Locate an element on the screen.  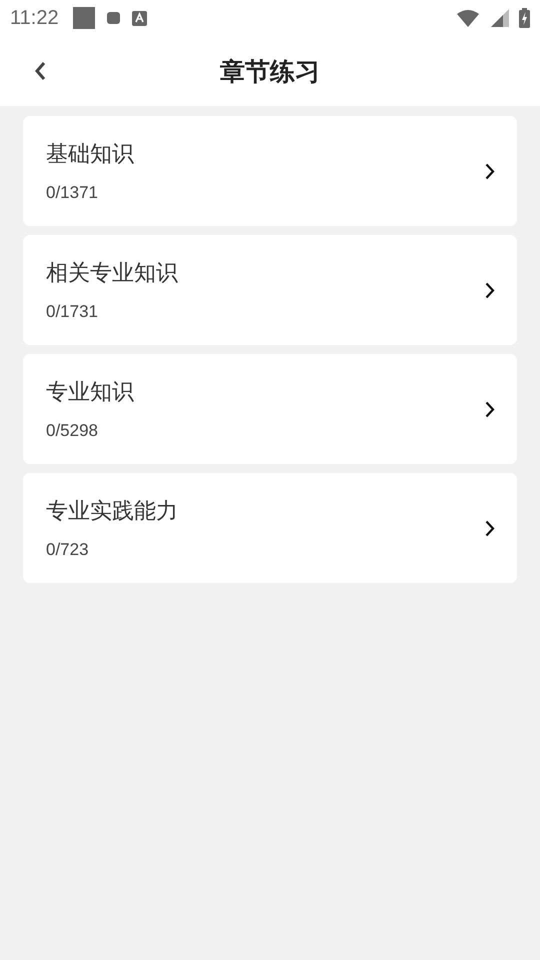
chapter-title: 基础知识 is located at coordinates (90, 155).